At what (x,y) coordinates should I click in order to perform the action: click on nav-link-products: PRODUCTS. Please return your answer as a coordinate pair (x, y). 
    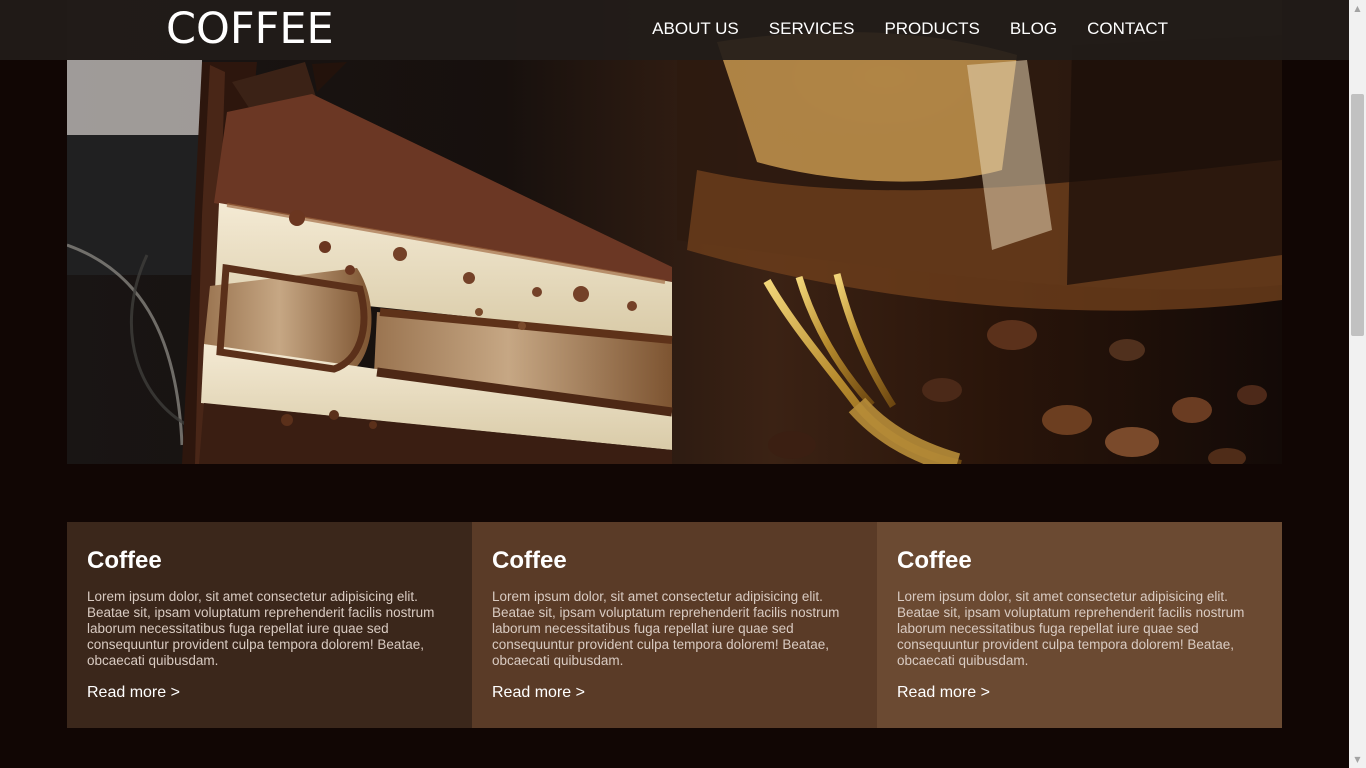
    Looking at the image, I should click on (931, 29).